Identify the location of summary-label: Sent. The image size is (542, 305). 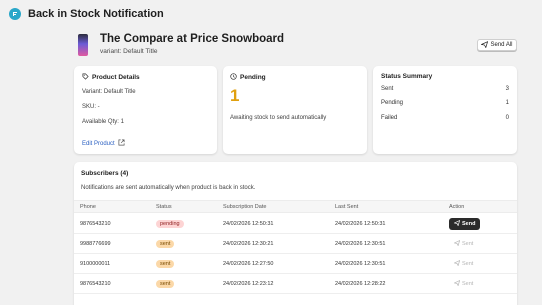
(387, 89).